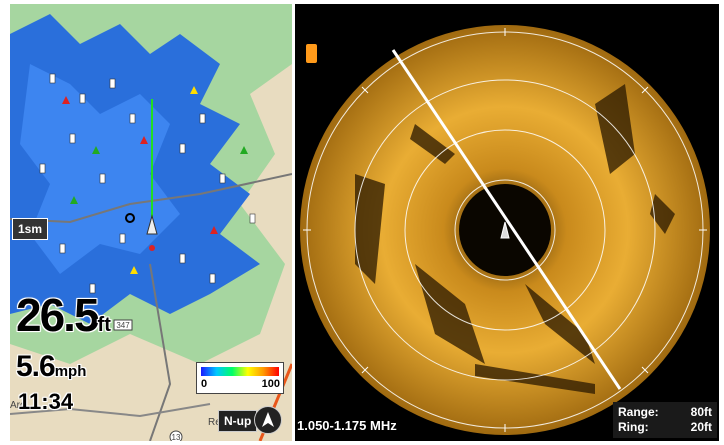  Describe the element at coordinates (240, 371) in the screenshot. I see `palette-gradient` at that location.